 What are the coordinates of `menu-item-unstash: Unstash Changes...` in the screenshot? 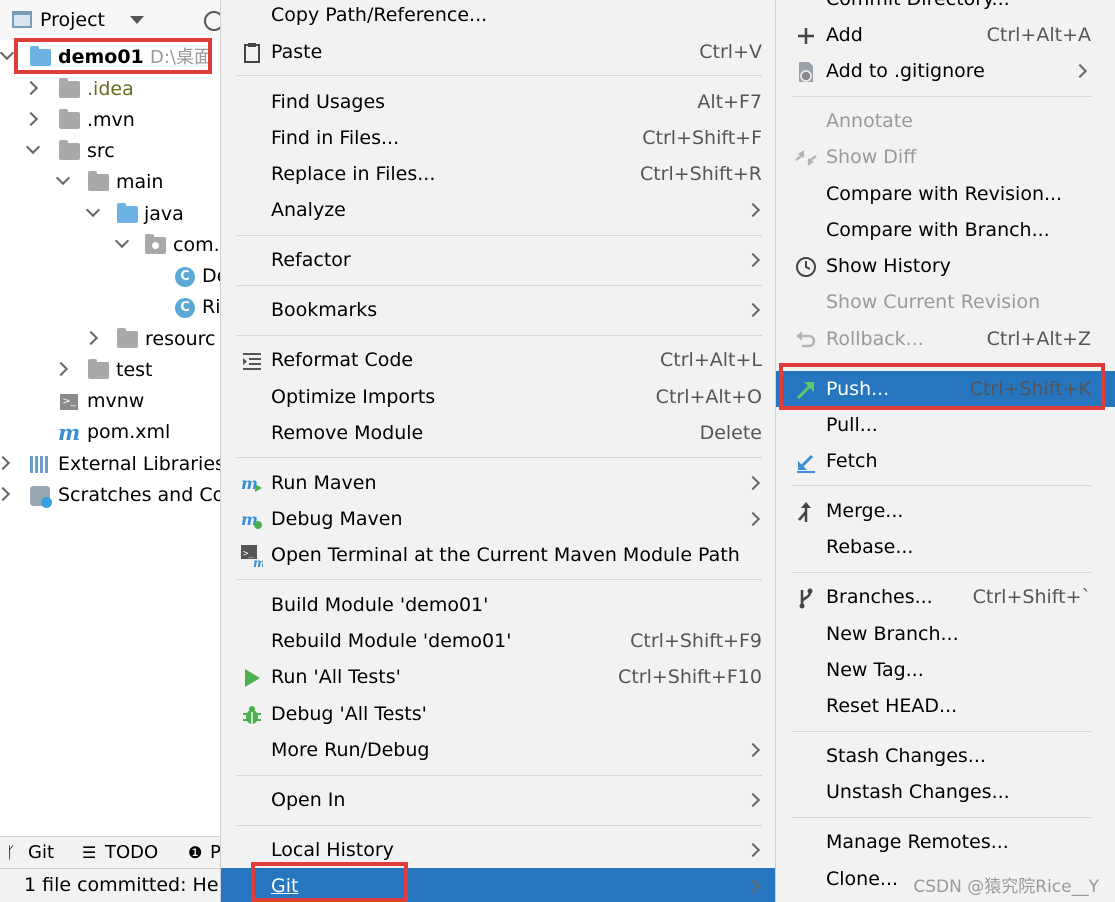 It's located at (945, 792).